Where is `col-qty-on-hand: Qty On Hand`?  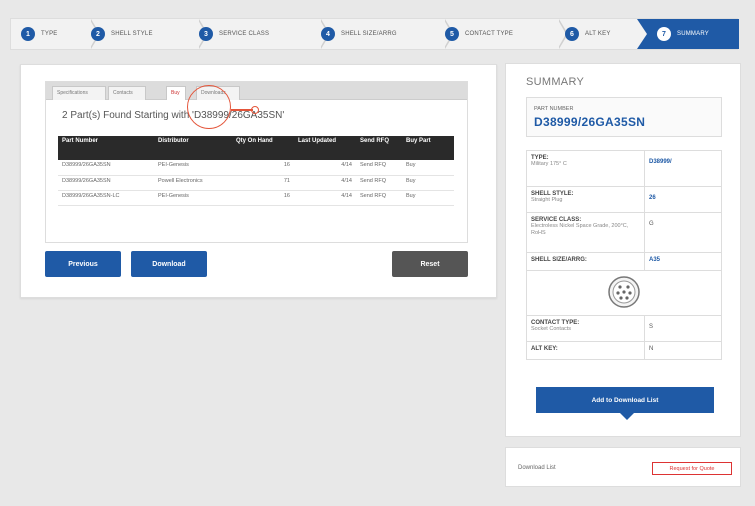 col-qty-on-hand: Qty On Hand is located at coordinates (263, 148).